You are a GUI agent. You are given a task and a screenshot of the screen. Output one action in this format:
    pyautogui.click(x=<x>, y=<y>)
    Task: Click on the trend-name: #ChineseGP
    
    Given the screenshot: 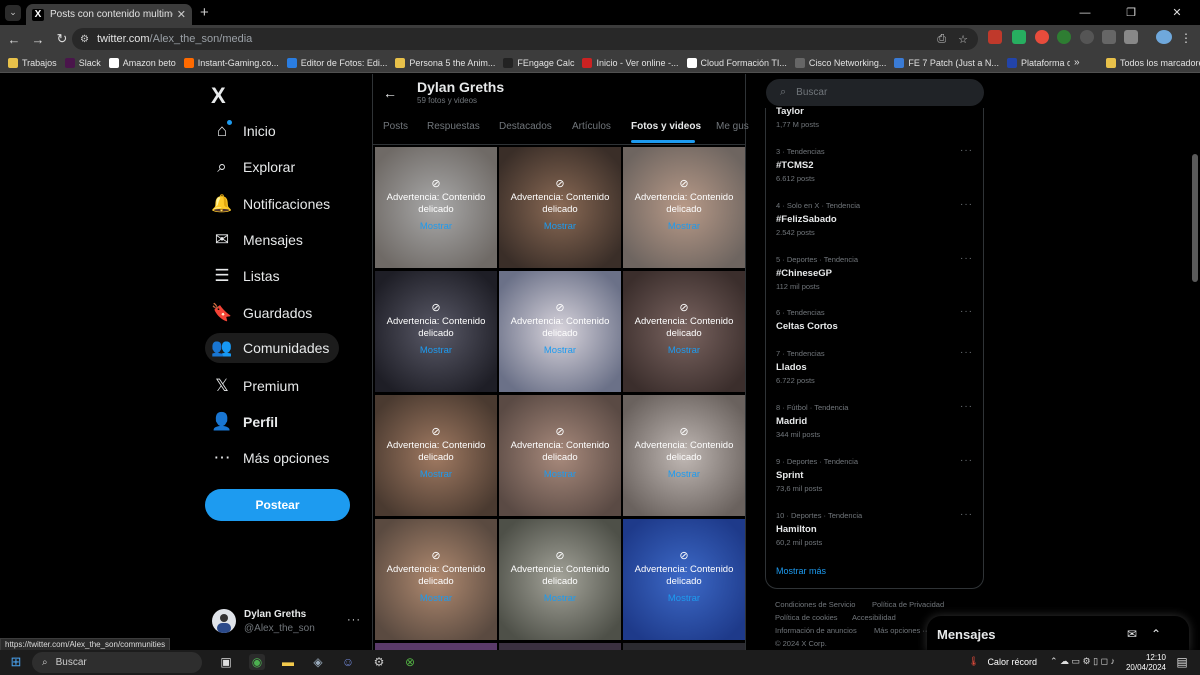 What is the action you would take?
    pyautogui.click(x=804, y=273)
    